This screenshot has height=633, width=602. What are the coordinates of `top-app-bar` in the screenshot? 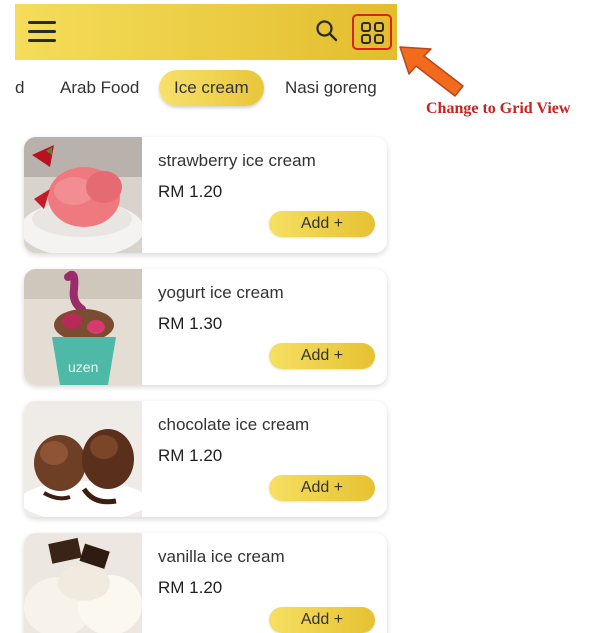 It's located at (206, 32).